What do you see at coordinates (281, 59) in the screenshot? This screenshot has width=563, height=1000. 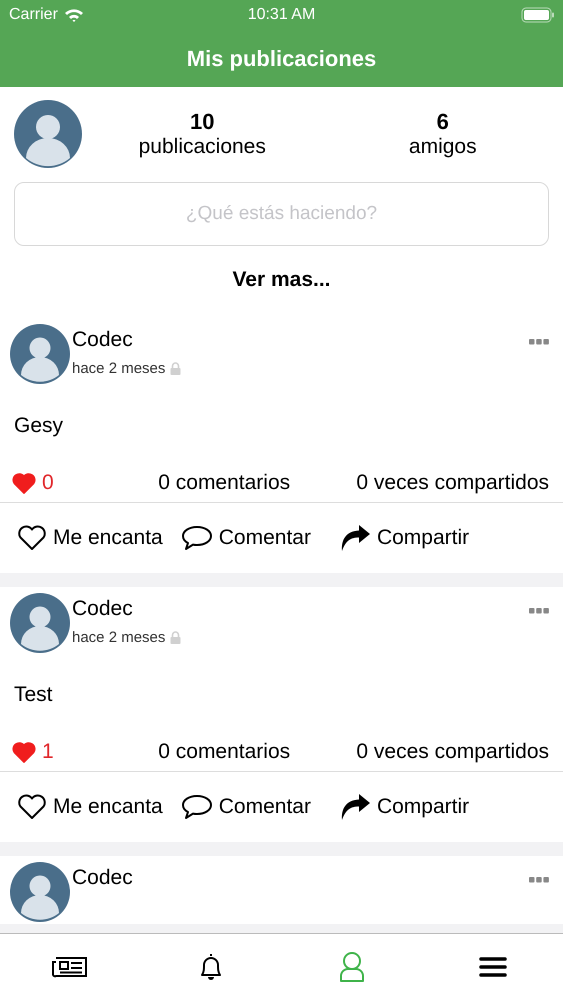 I see `screen-title: Mis publicaciones` at bounding box center [281, 59].